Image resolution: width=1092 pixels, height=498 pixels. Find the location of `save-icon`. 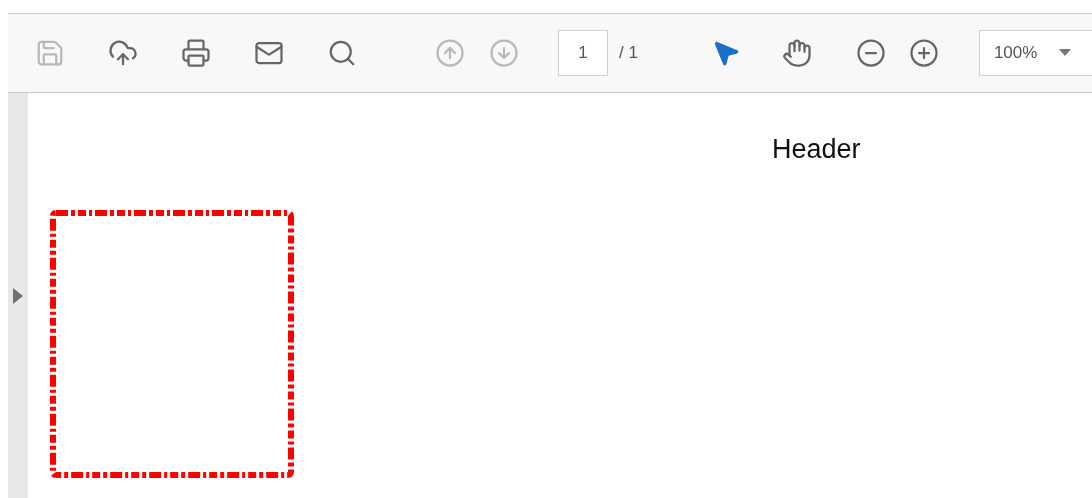

save-icon is located at coordinates (50, 53).